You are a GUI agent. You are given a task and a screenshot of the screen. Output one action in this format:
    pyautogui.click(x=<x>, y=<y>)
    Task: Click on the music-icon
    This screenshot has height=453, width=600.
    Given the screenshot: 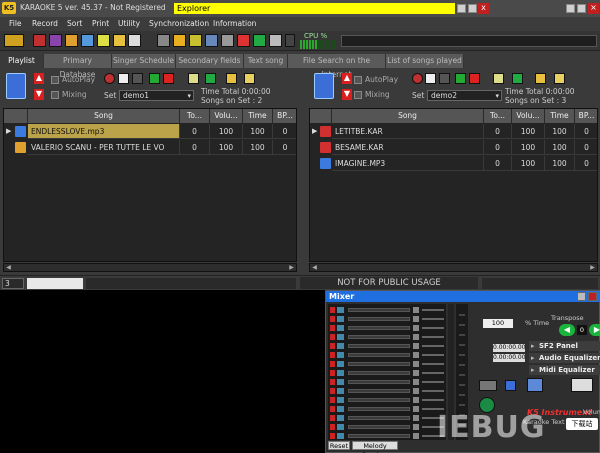 What is the action you would take?
    pyautogui.click(x=55, y=40)
    